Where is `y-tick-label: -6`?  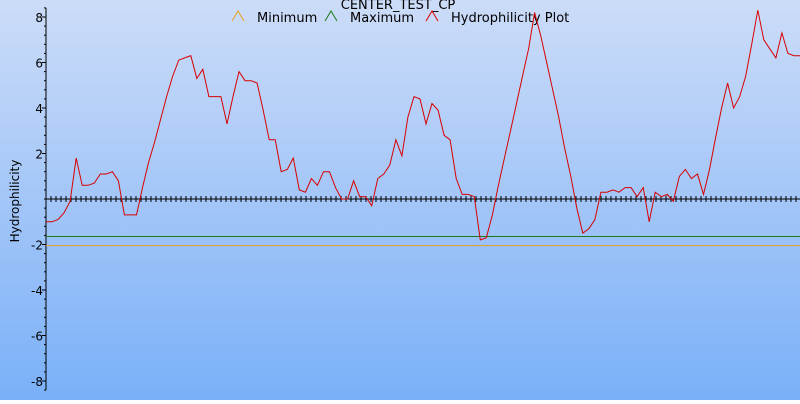
y-tick-label: -6 is located at coordinates (37, 337).